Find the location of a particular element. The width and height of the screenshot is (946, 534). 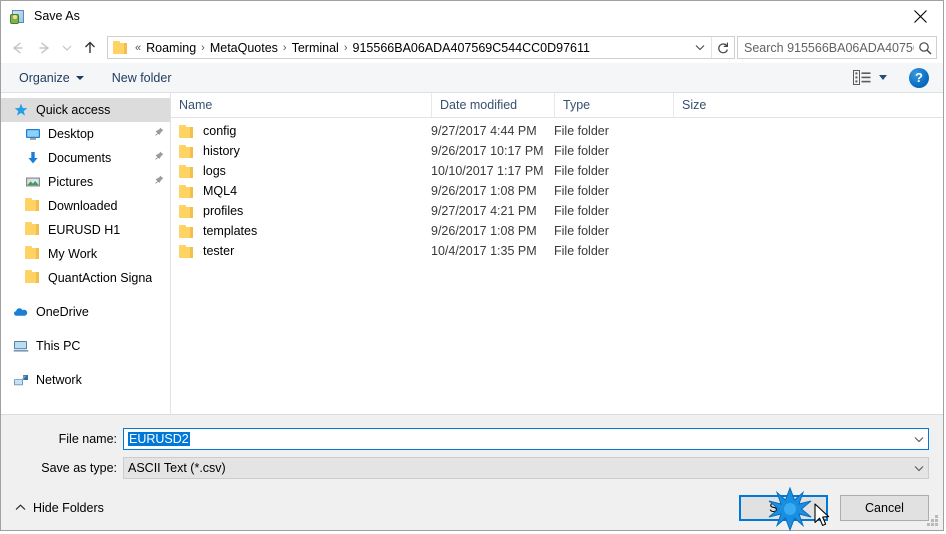

file-name-label: MQL4 is located at coordinates (220, 191).